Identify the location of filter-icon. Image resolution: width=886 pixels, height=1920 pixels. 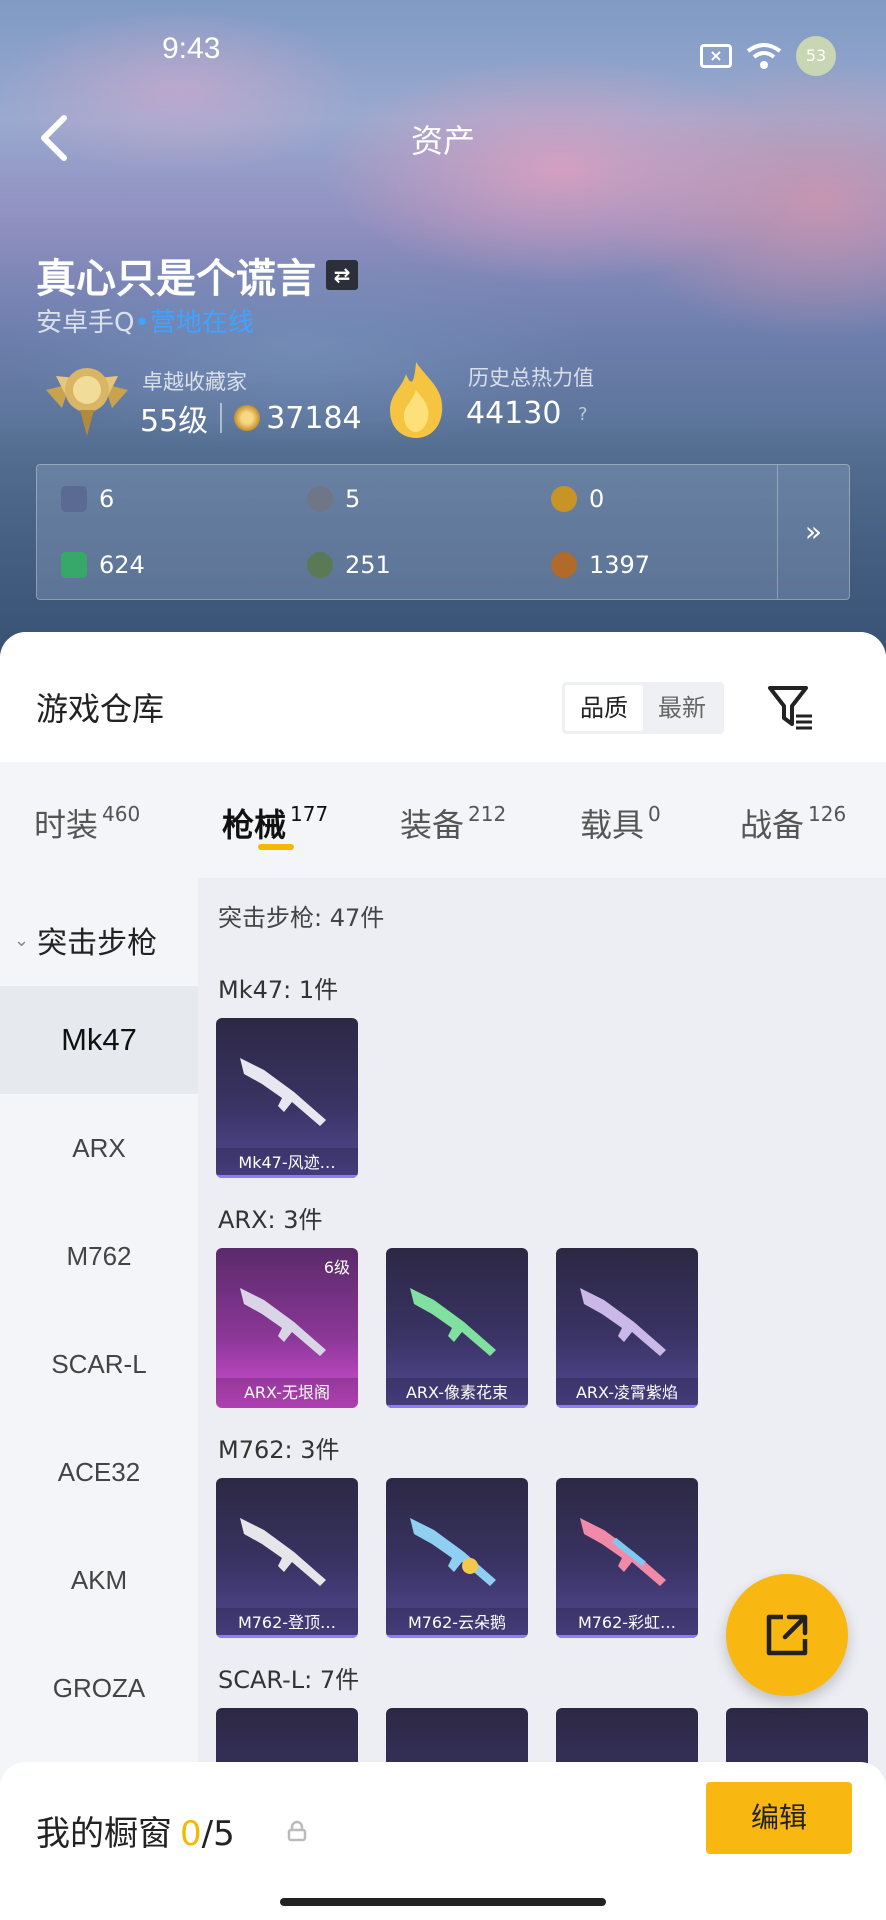
(790, 707).